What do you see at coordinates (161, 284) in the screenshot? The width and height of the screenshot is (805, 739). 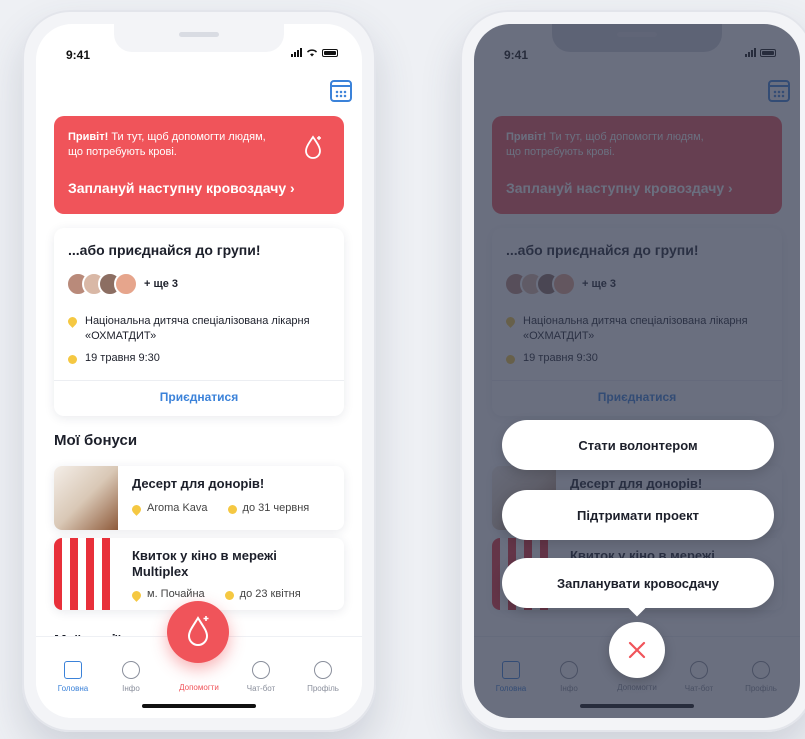 I see `more-members: + ще 3` at bounding box center [161, 284].